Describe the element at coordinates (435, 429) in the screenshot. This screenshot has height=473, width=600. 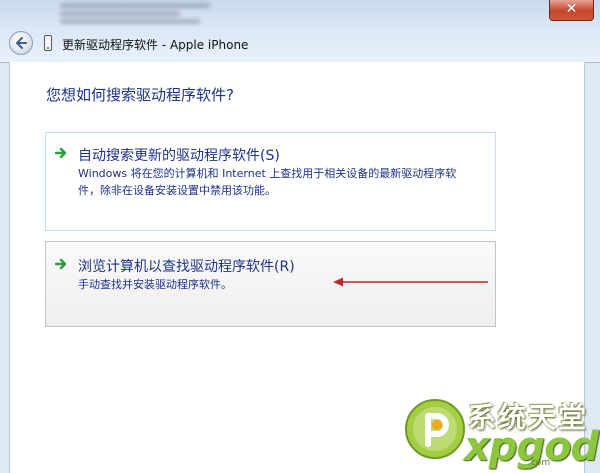
I see `xpgod-logo-icon` at that location.